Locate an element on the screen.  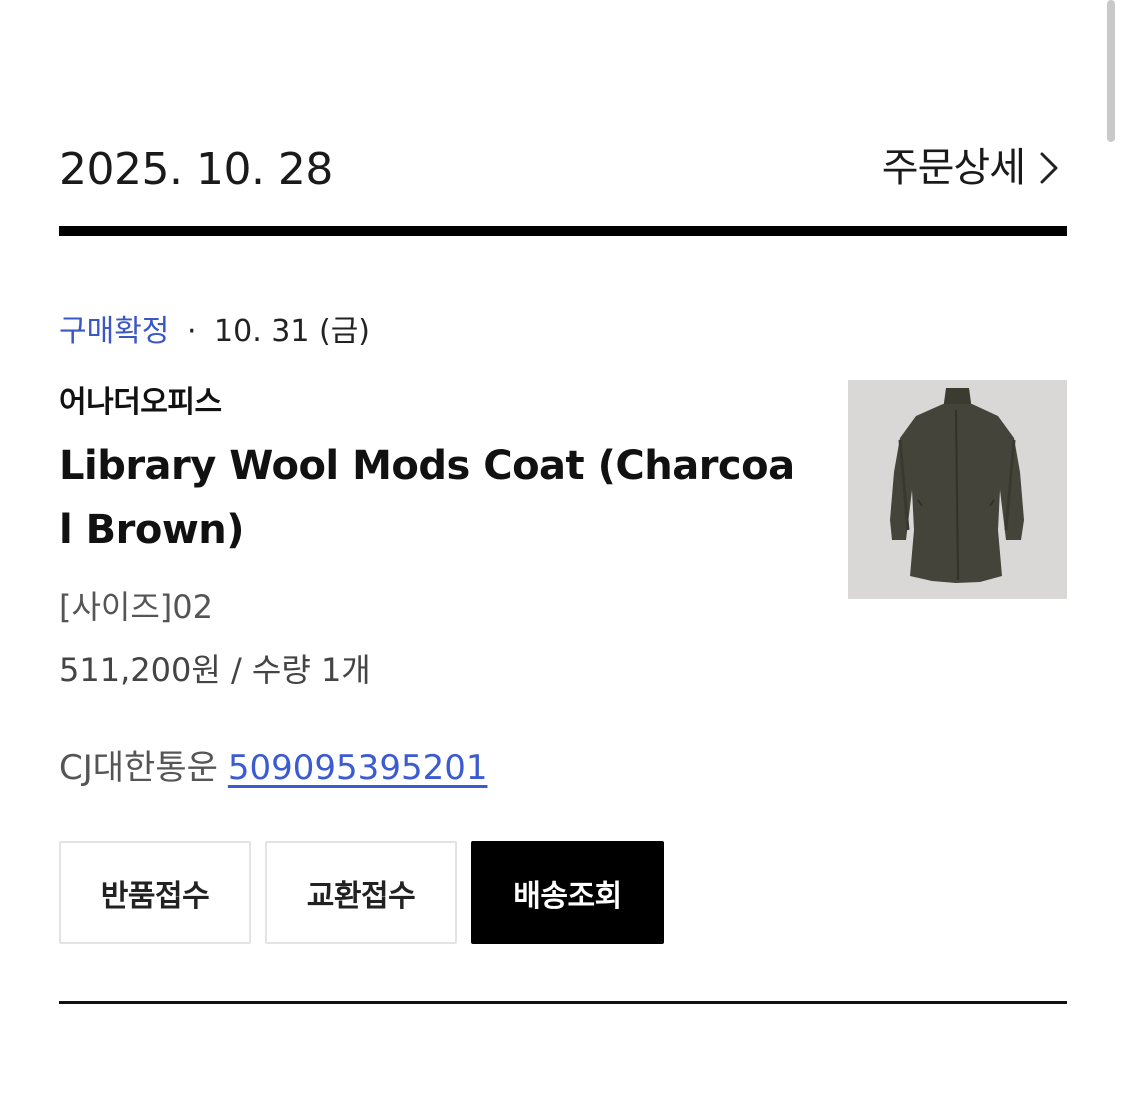
order-detail-link: 주문상세 is located at coordinates (970, 168).